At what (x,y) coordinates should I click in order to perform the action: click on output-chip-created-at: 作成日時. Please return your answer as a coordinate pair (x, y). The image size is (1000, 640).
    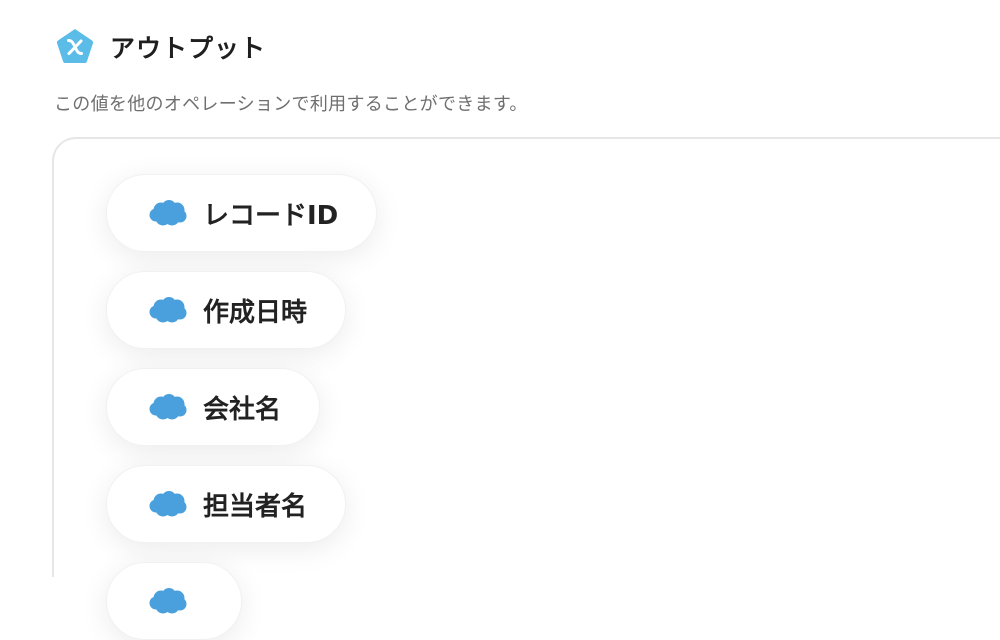
    Looking at the image, I should click on (226, 310).